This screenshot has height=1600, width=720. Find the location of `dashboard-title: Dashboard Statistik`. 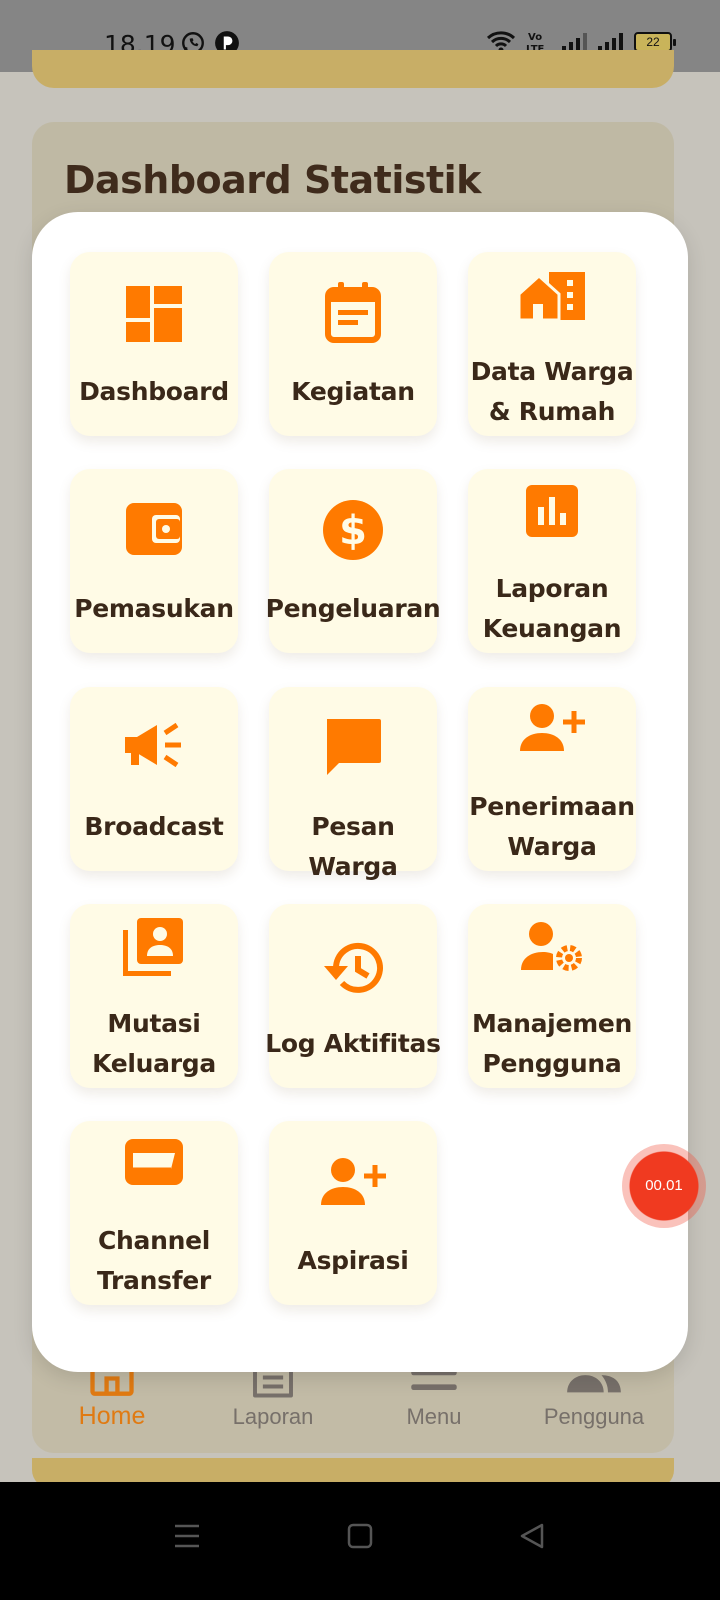

dashboard-title: Dashboard Statistik is located at coordinates (272, 180).